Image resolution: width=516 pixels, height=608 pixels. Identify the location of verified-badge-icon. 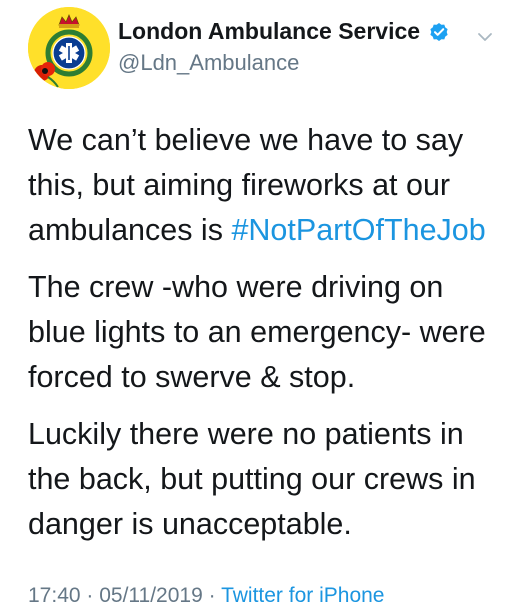
(439, 32).